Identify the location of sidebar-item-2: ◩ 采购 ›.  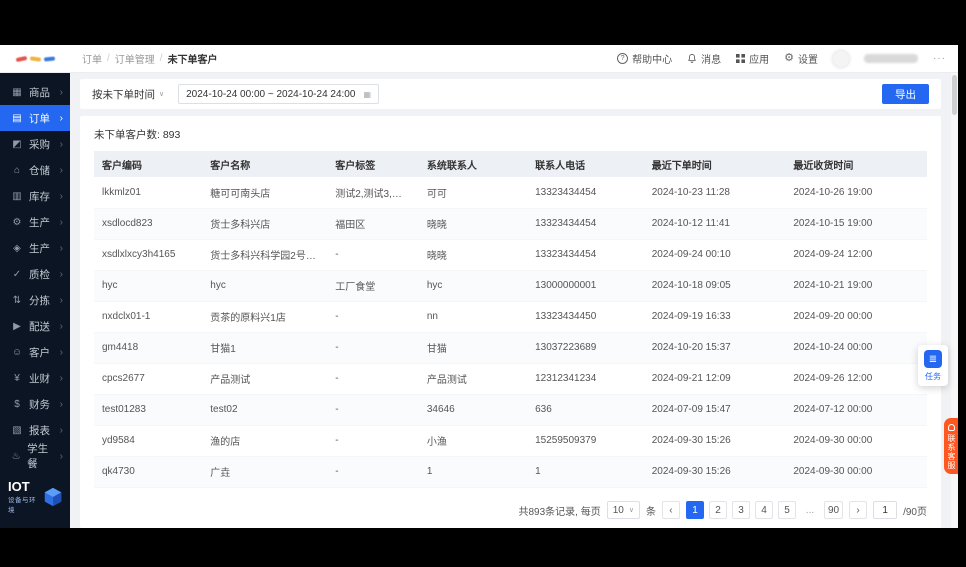
(35, 144).